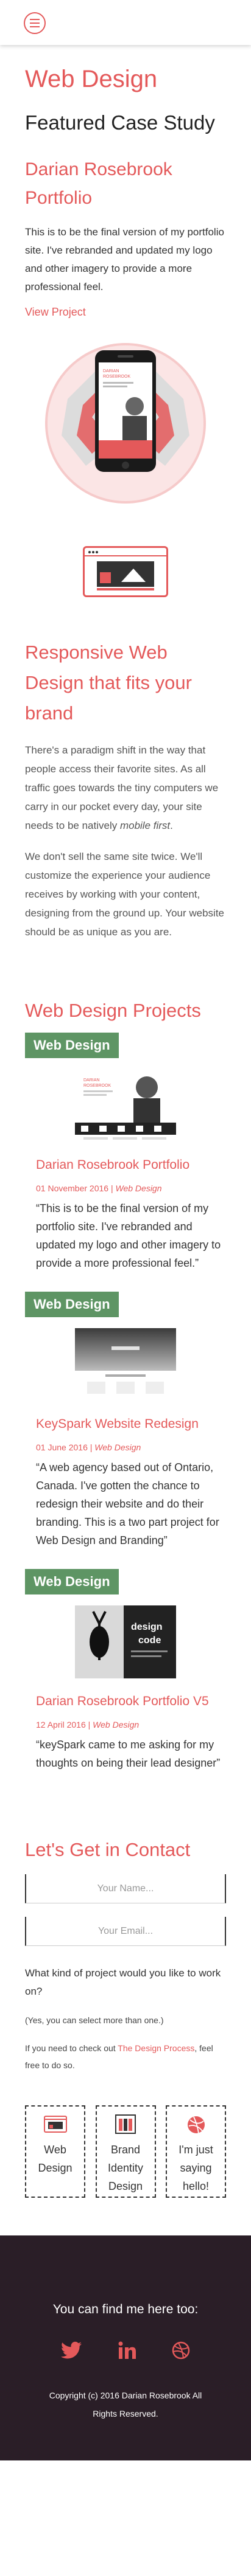 This screenshot has width=251, height=2576. I want to click on phone-mockup-graphic: DARIAN ROSEBROOK, so click(125, 423).